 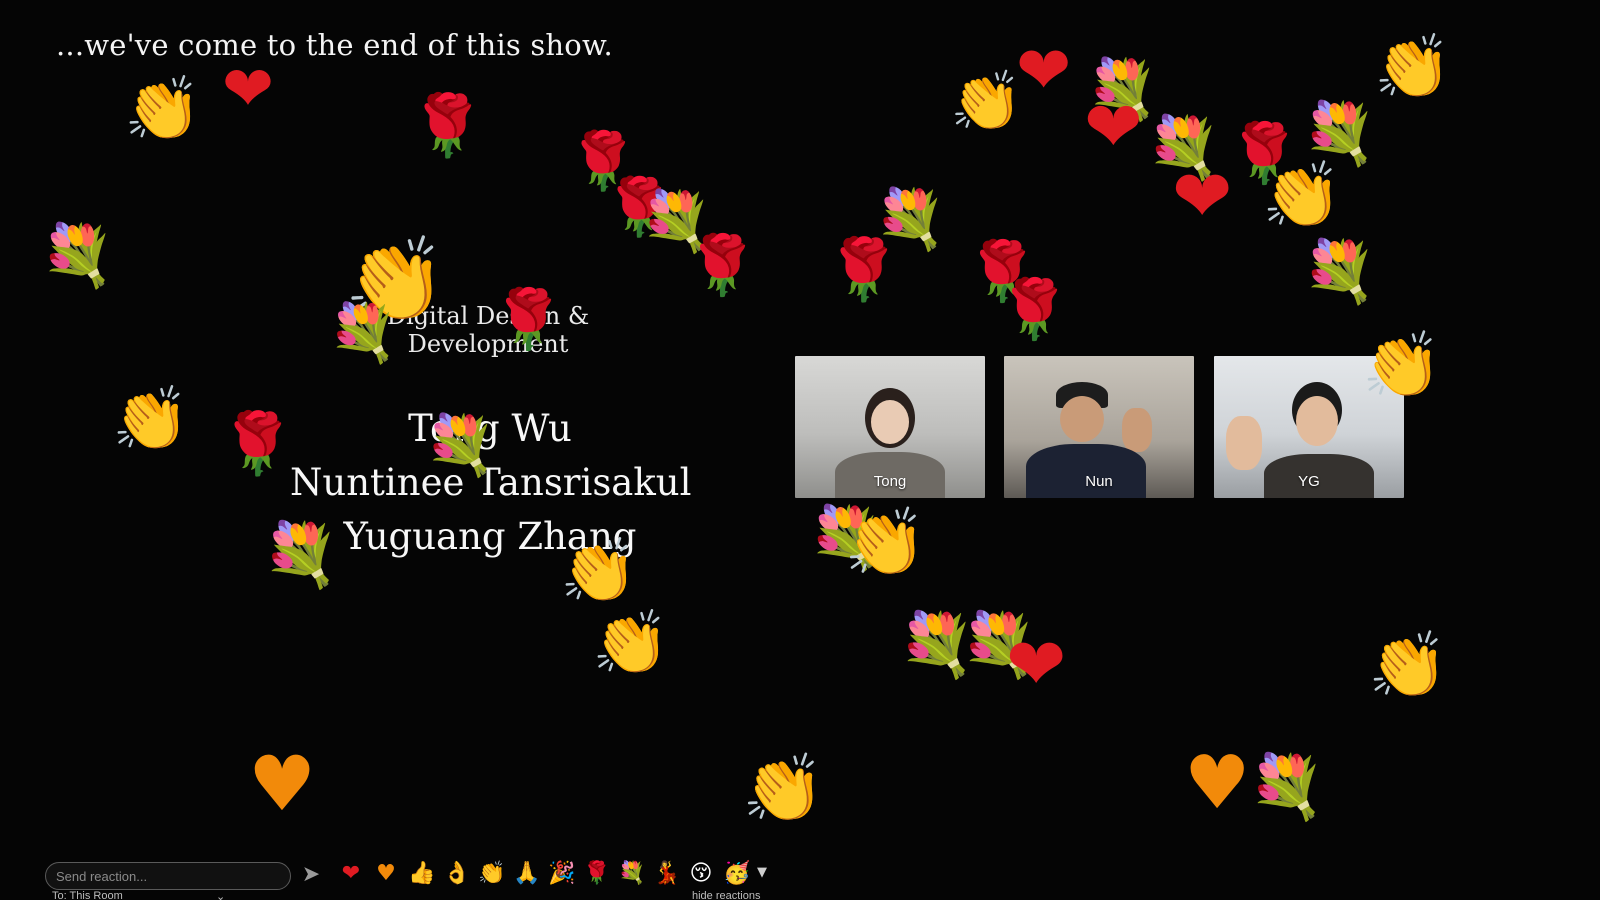 I want to click on dancer-icon: 💃, so click(x=666, y=873).